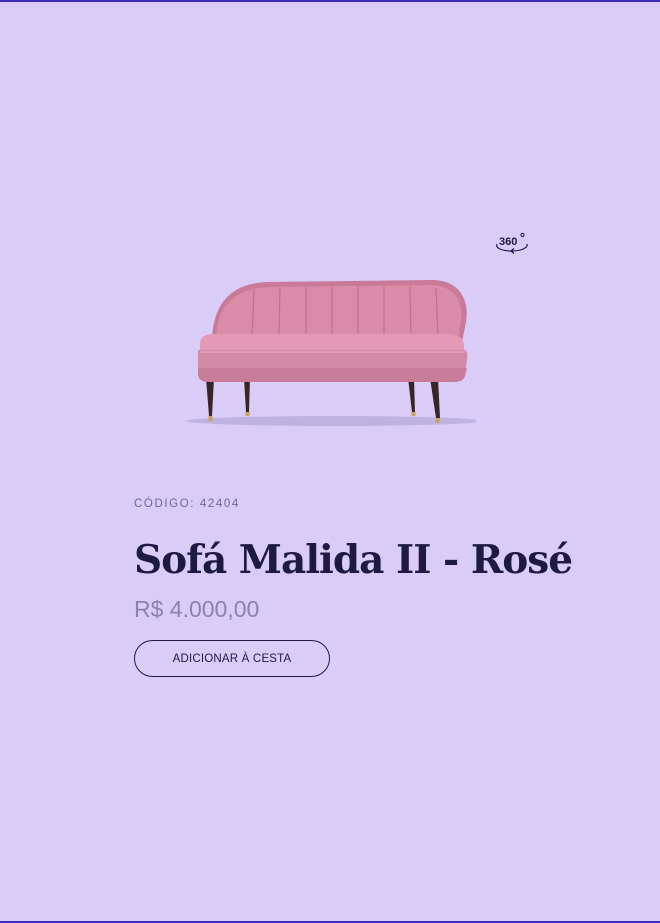 This screenshot has height=923, width=660. Describe the element at coordinates (232, 658) in the screenshot. I see `add-to-cart-button: ADICIONAR À CESTA` at that location.